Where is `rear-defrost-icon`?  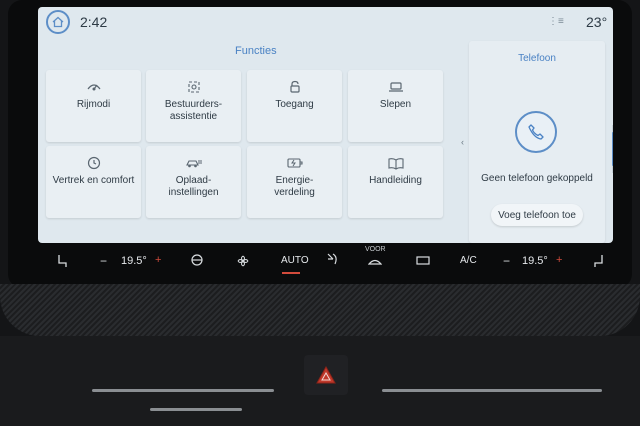
rear-defrost-icon is located at coordinates (423, 261).